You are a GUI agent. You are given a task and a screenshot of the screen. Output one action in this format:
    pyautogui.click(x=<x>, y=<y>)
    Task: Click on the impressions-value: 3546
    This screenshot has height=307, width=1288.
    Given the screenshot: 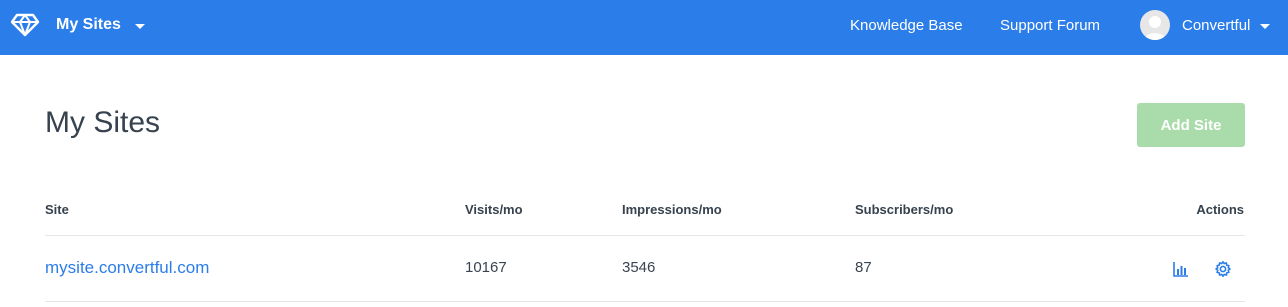 What is the action you would take?
    pyautogui.click(x=639, y=267)
    